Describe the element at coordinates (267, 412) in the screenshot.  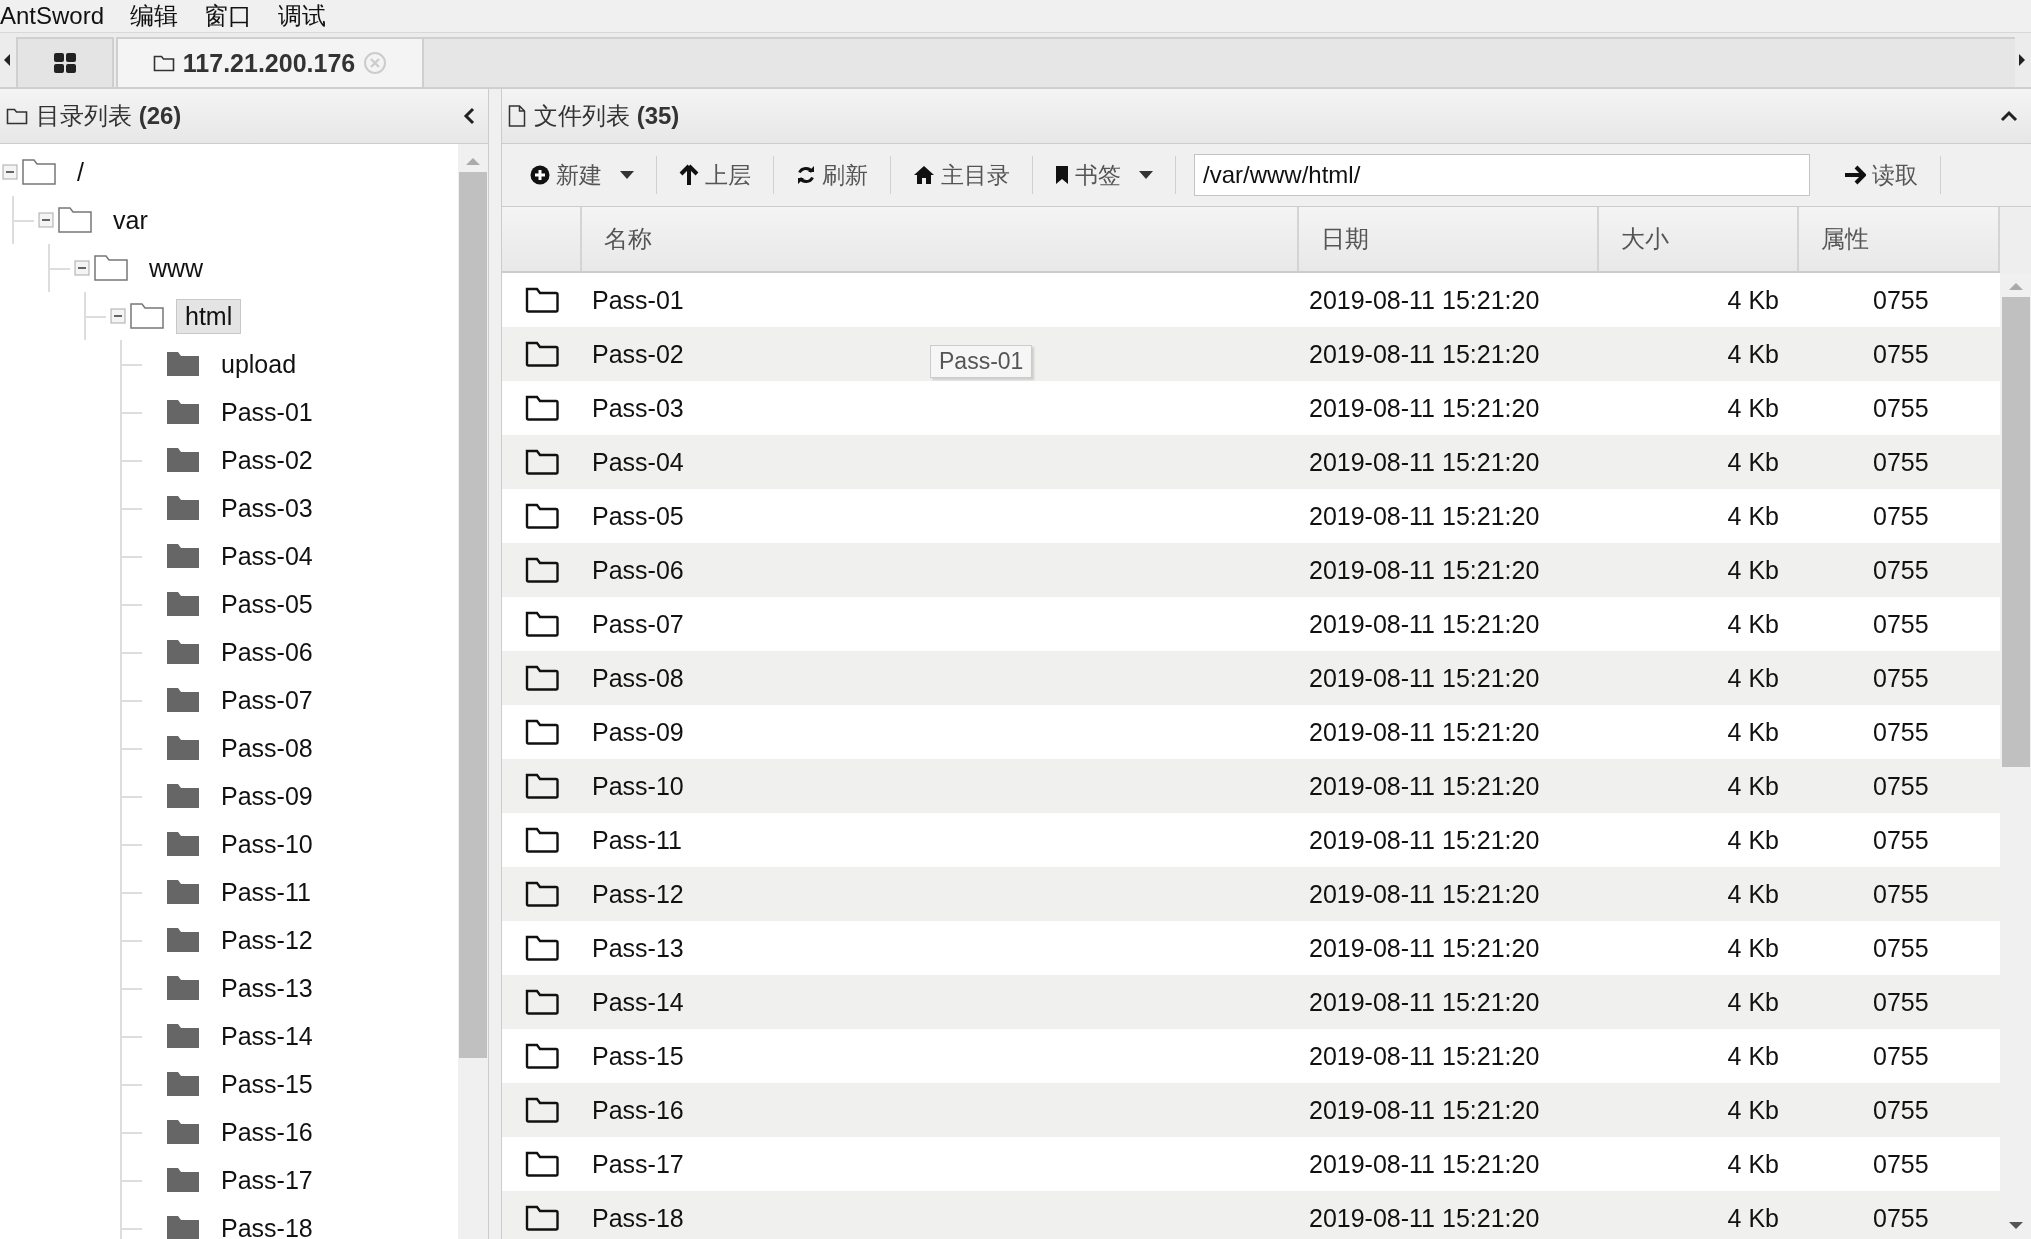
I see `tree-item: Pass-01` at that location.